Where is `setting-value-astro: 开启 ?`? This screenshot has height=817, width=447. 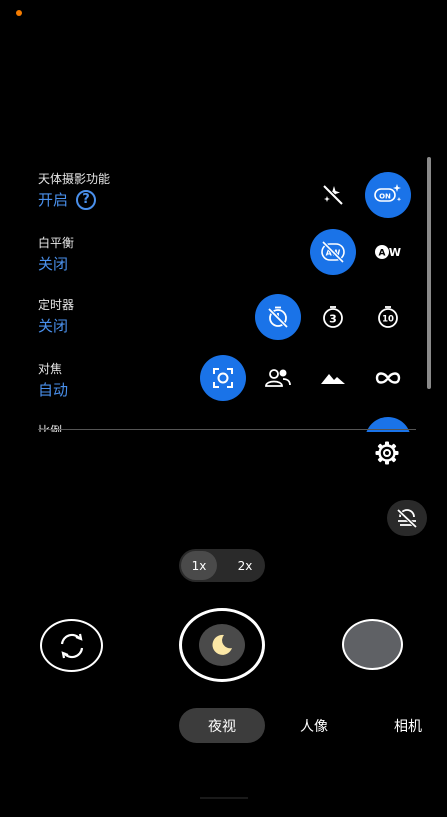
setting-value-astro: 开启 ? is located at coordinates (67, 199).